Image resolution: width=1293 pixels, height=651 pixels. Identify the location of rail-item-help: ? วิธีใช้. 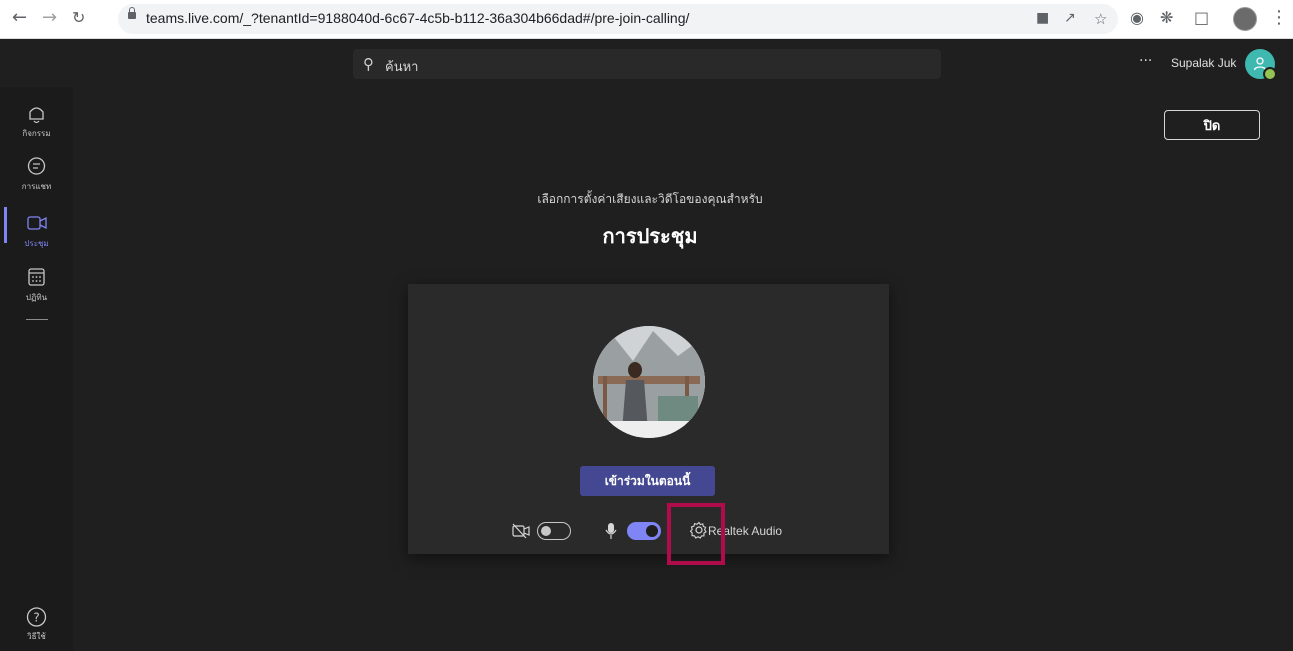
(36, 624).